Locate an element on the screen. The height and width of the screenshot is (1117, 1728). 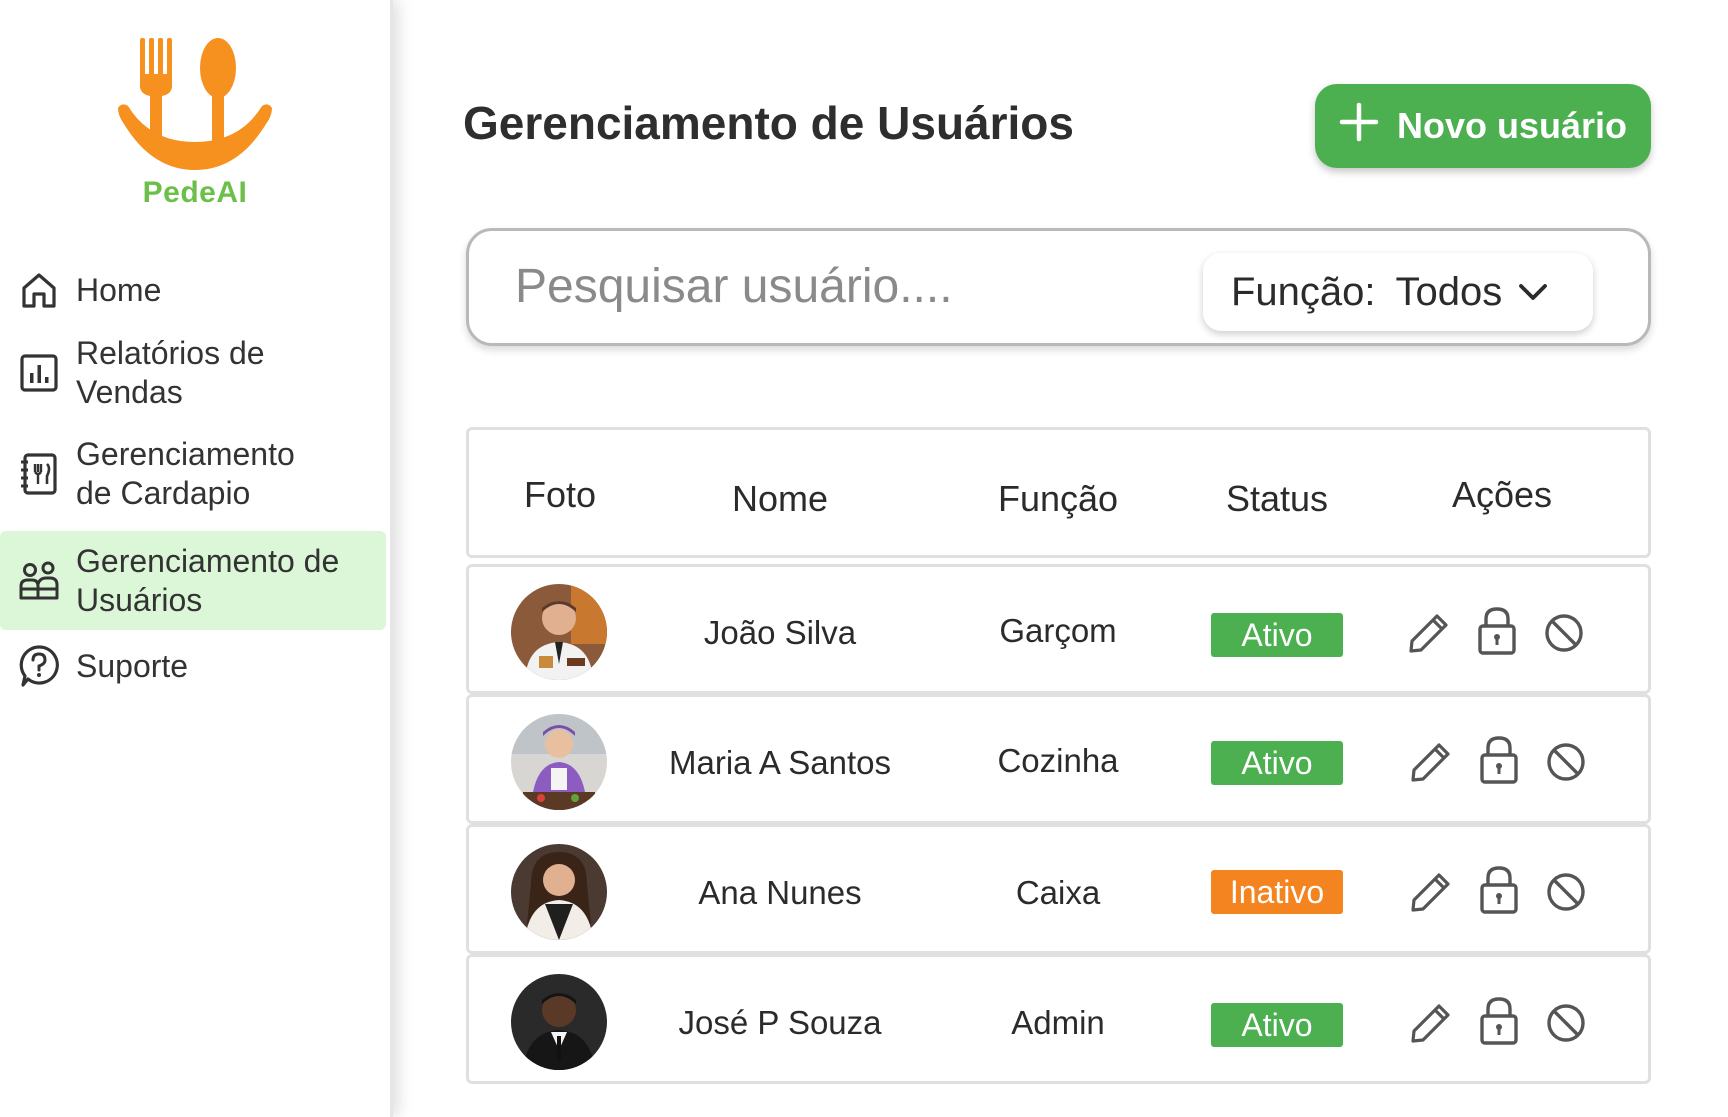
column-header-nome: Nome is located at coordinates (780, 498).